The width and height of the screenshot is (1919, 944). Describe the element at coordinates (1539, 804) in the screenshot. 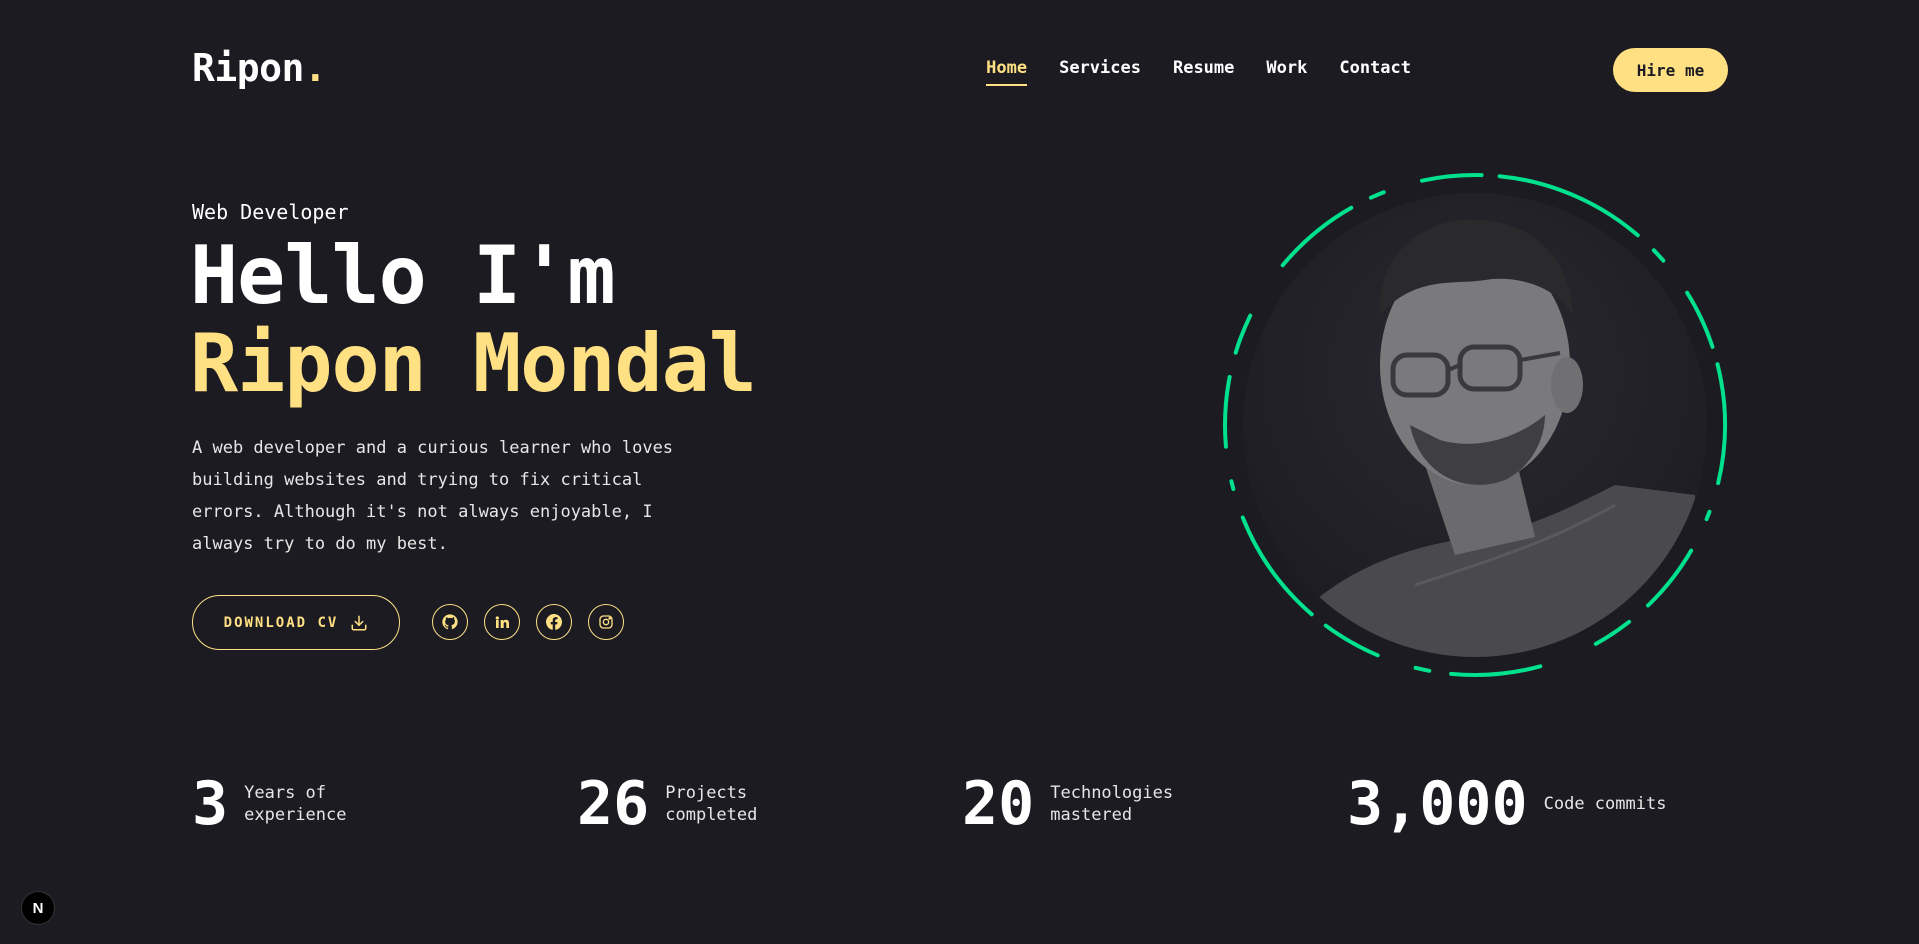

I see `stat-commits: 3,000 Code commits` at that location.